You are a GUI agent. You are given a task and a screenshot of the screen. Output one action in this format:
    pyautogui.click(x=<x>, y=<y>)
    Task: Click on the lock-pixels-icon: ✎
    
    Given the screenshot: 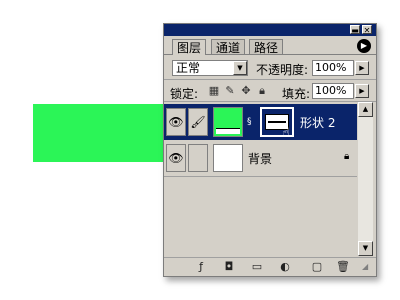 What is the action you would take?
    pyautogui.click(x=230, y=91)
    